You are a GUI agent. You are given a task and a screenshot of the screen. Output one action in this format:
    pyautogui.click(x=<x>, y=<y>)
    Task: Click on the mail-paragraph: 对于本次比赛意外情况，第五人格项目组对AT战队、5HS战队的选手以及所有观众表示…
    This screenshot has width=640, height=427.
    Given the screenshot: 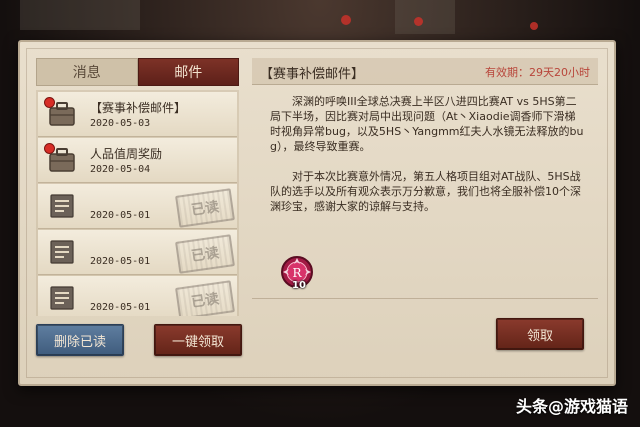 What is the action you would take?
    pyautogui.click(x=425, y=191)
    